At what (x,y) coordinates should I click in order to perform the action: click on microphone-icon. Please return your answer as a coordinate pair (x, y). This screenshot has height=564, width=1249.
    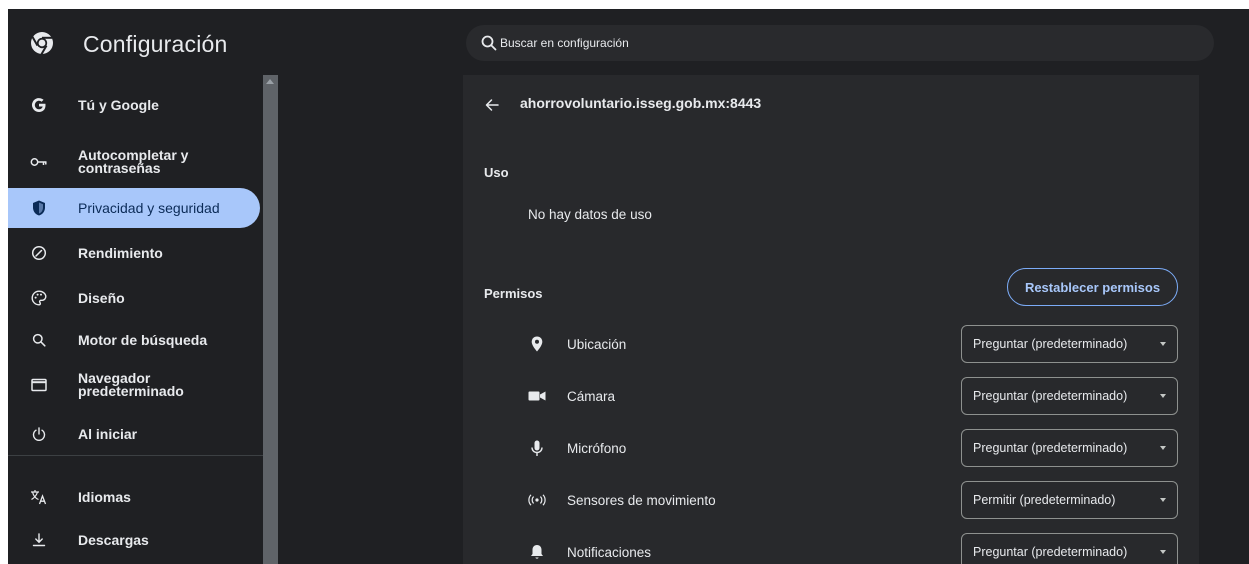
    Looking at the image, I should click on (537, 448).